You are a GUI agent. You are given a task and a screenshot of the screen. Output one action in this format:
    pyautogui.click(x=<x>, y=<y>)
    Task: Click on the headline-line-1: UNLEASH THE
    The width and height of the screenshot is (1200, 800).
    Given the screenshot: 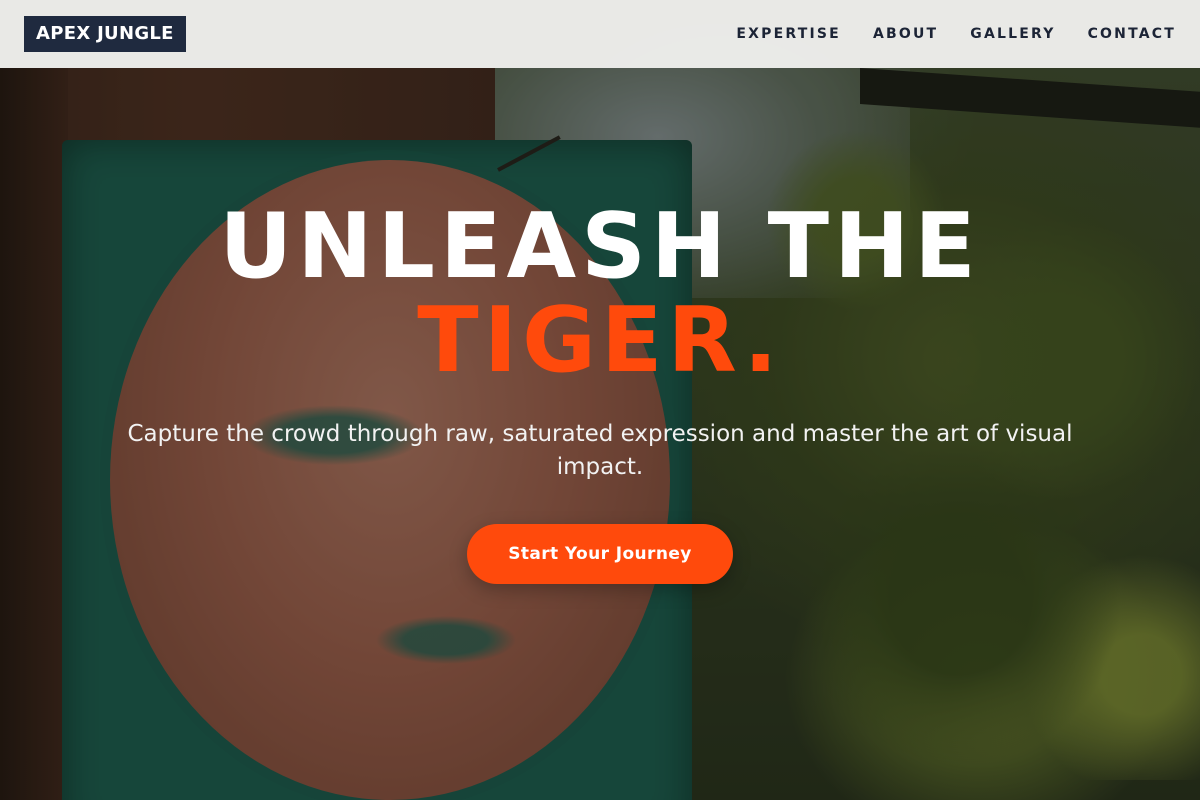 What is the action you would take?
    pyautogui.click(x=600, y=246)
    